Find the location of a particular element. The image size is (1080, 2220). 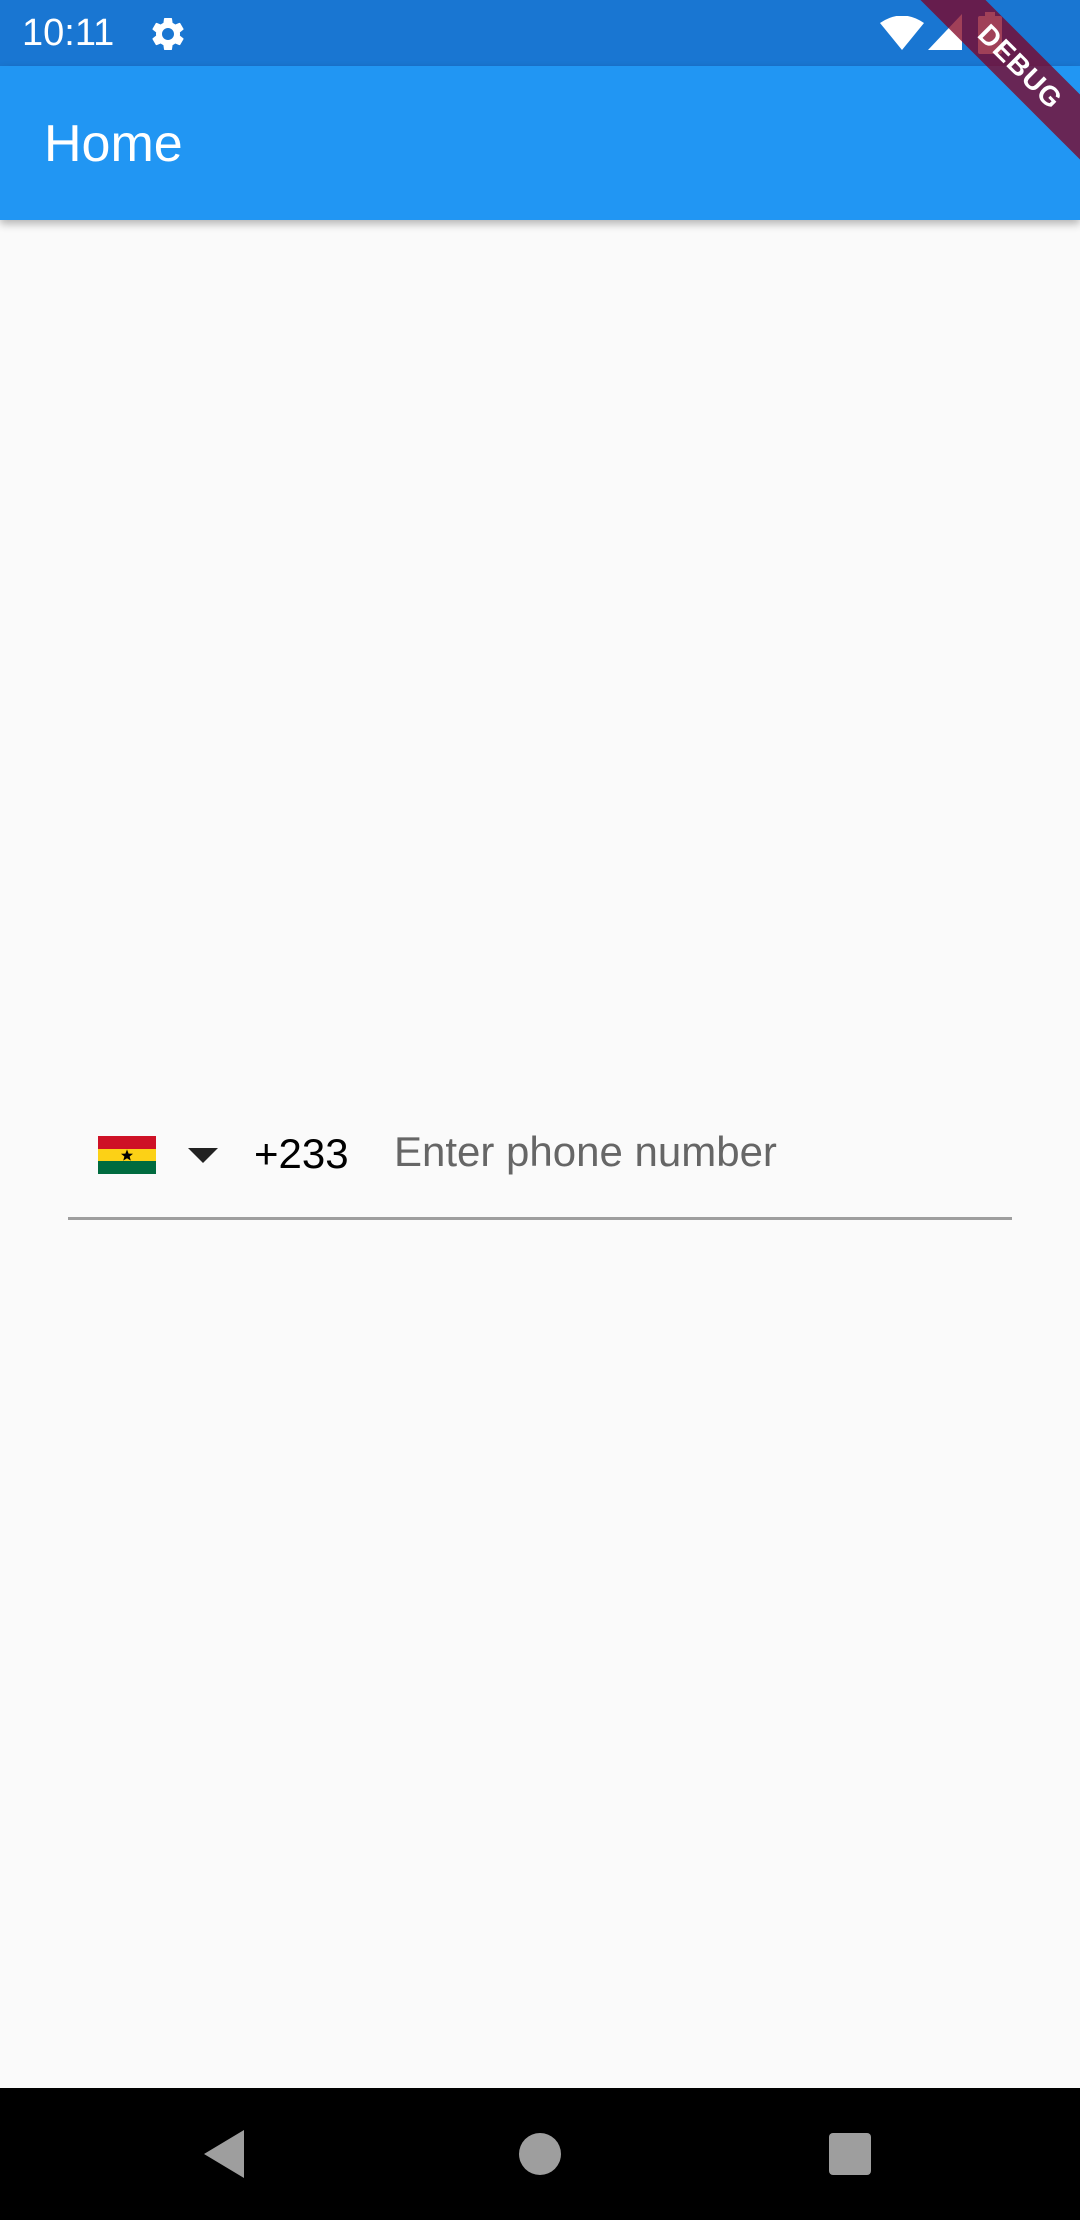

app-bar: Home is located at coordinates (540, 143).